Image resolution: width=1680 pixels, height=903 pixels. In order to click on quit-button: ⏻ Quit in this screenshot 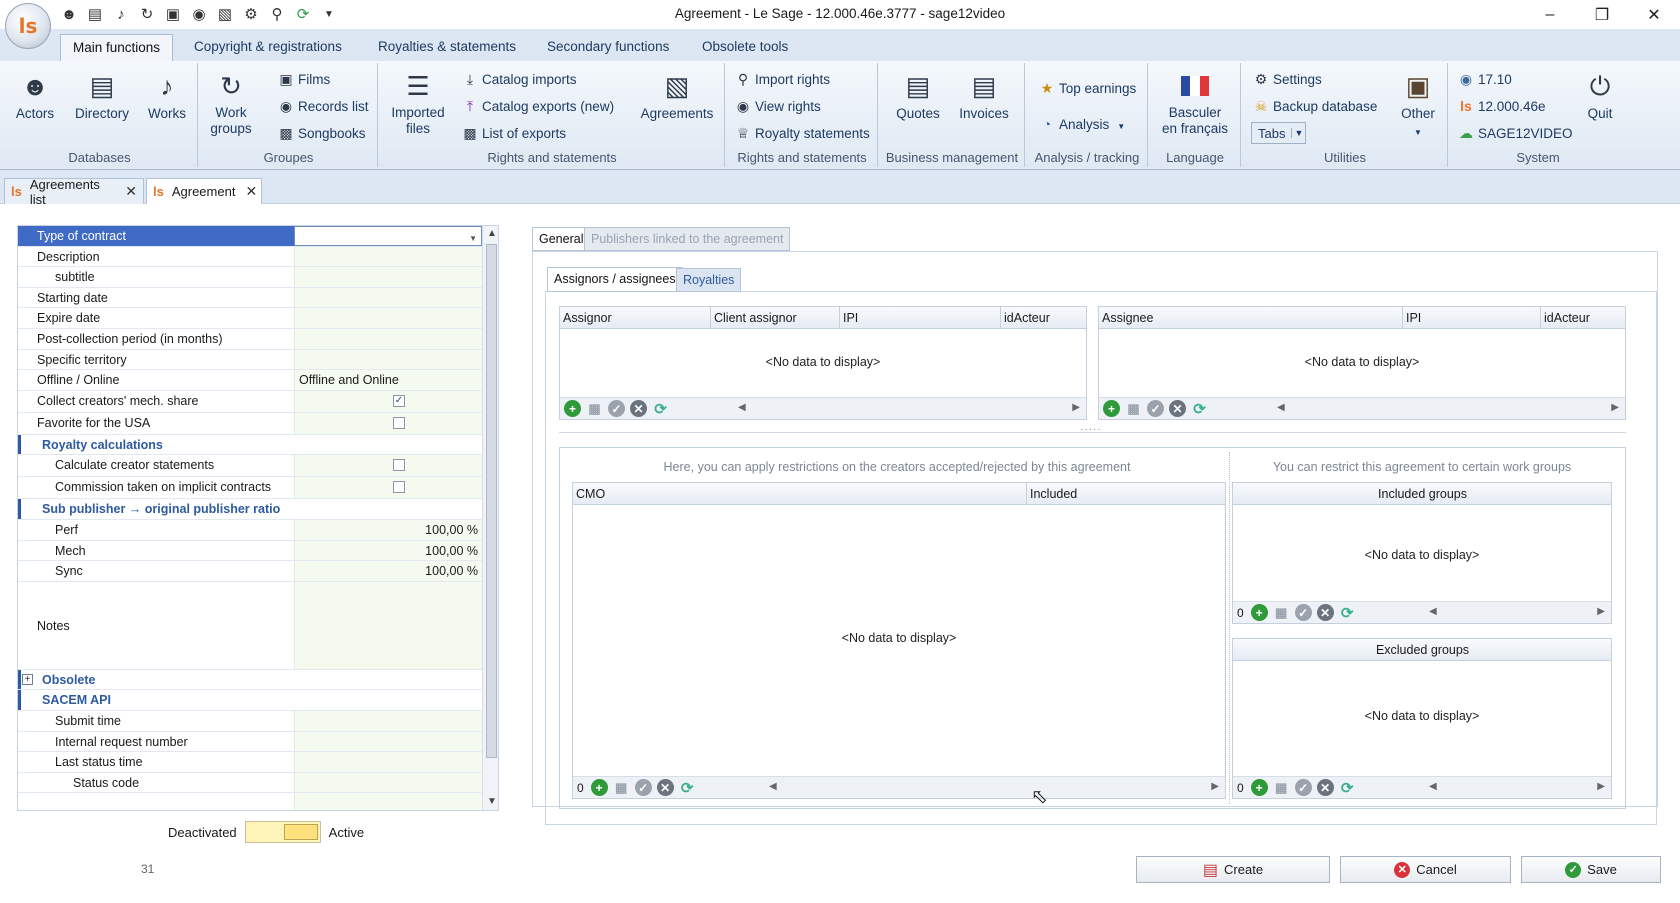, I will do `click(1600, 96)`.